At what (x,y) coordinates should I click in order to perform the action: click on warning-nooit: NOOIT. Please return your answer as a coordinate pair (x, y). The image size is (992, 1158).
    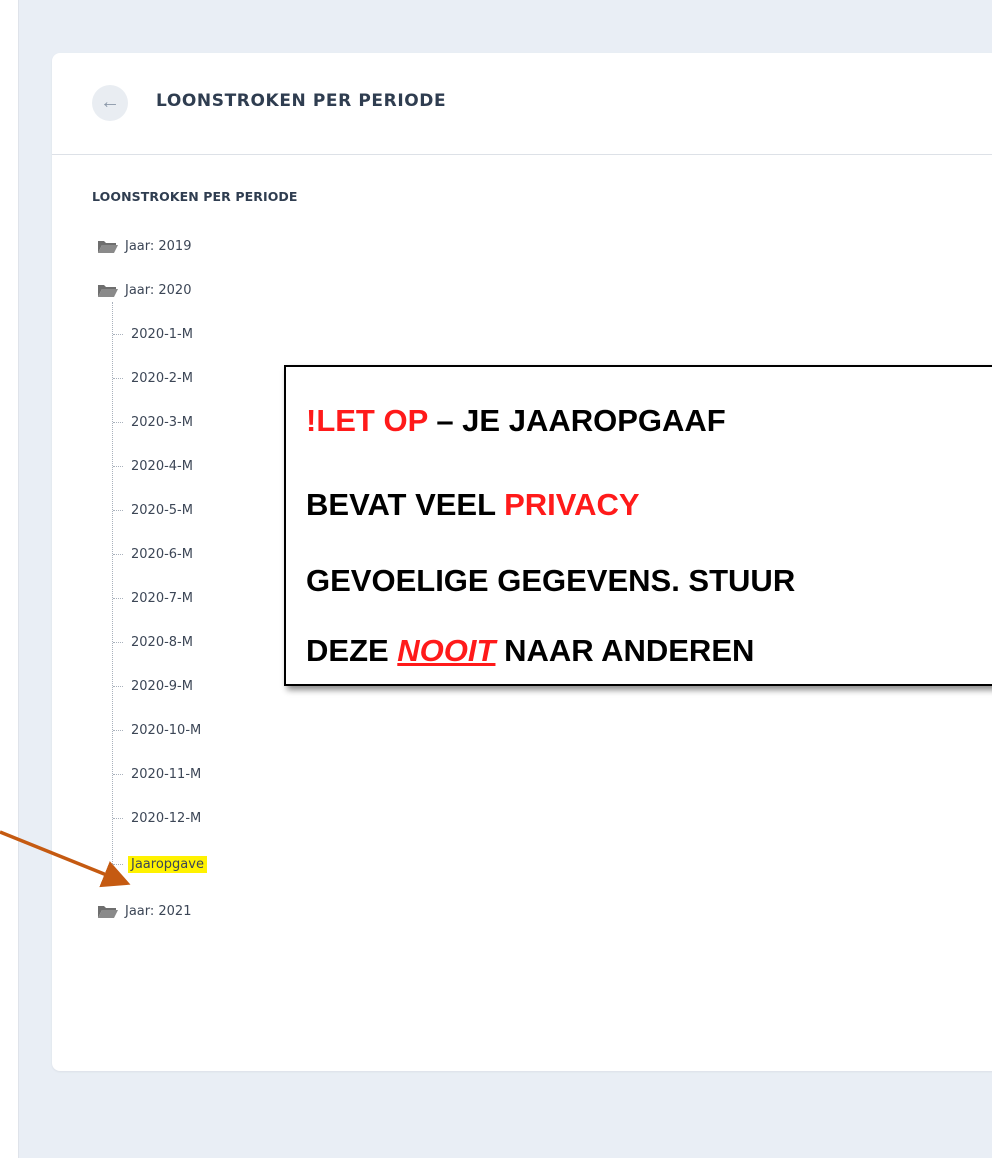
    Looking at the image, I should click on (446, 650).